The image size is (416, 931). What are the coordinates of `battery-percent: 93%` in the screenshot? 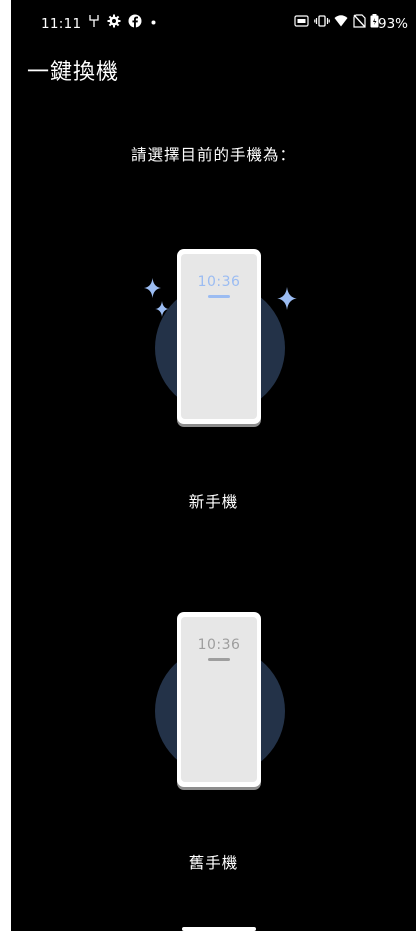 It's located at (392, 24).